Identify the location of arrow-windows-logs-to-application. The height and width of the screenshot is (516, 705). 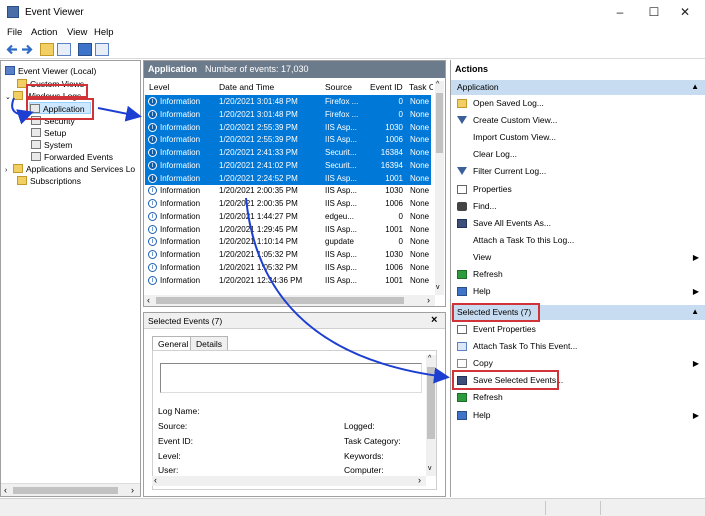
(22, 111).